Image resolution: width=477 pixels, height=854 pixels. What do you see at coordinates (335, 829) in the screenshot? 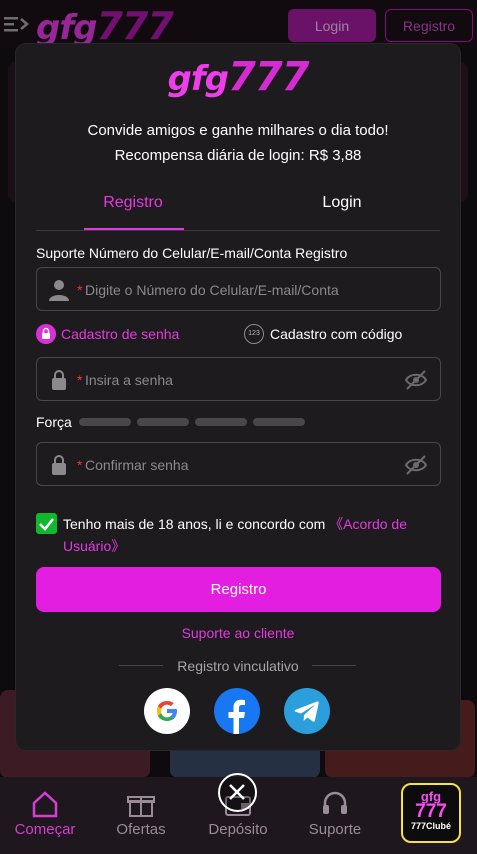
I see `nav-label: Suporte` at bounding box center [335, 829].